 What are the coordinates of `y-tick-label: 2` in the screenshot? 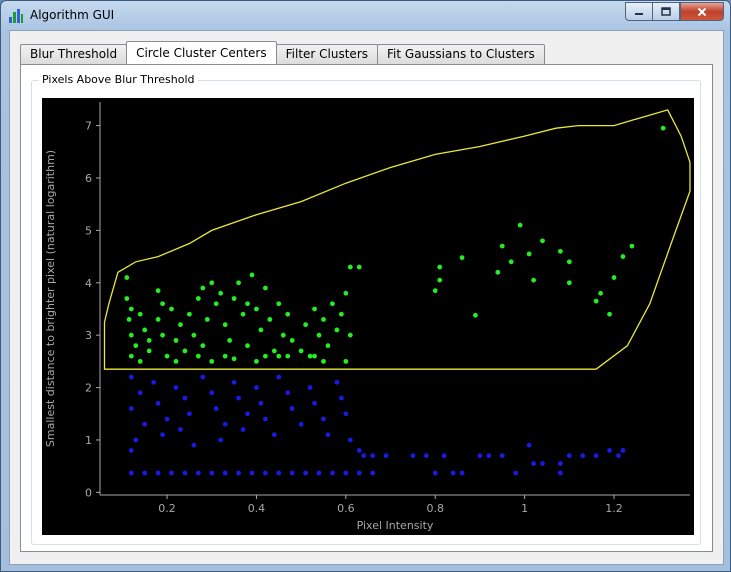 It's located at (88, 388).